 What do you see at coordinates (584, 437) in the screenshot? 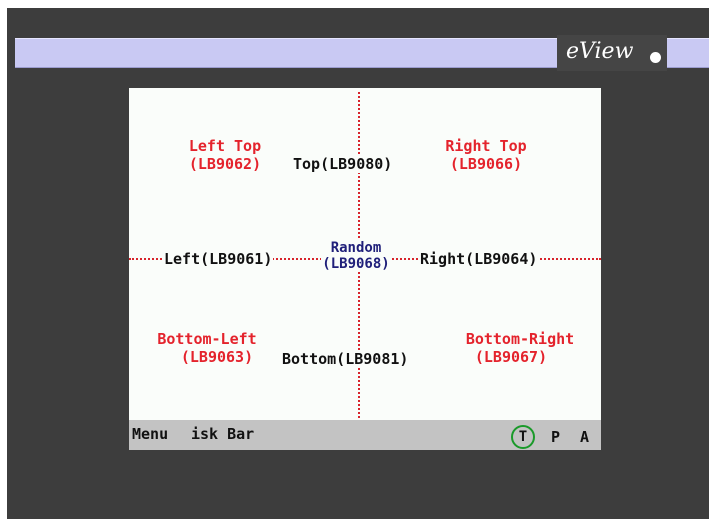
I see `a-button: A` at bounding box center [584, 437].